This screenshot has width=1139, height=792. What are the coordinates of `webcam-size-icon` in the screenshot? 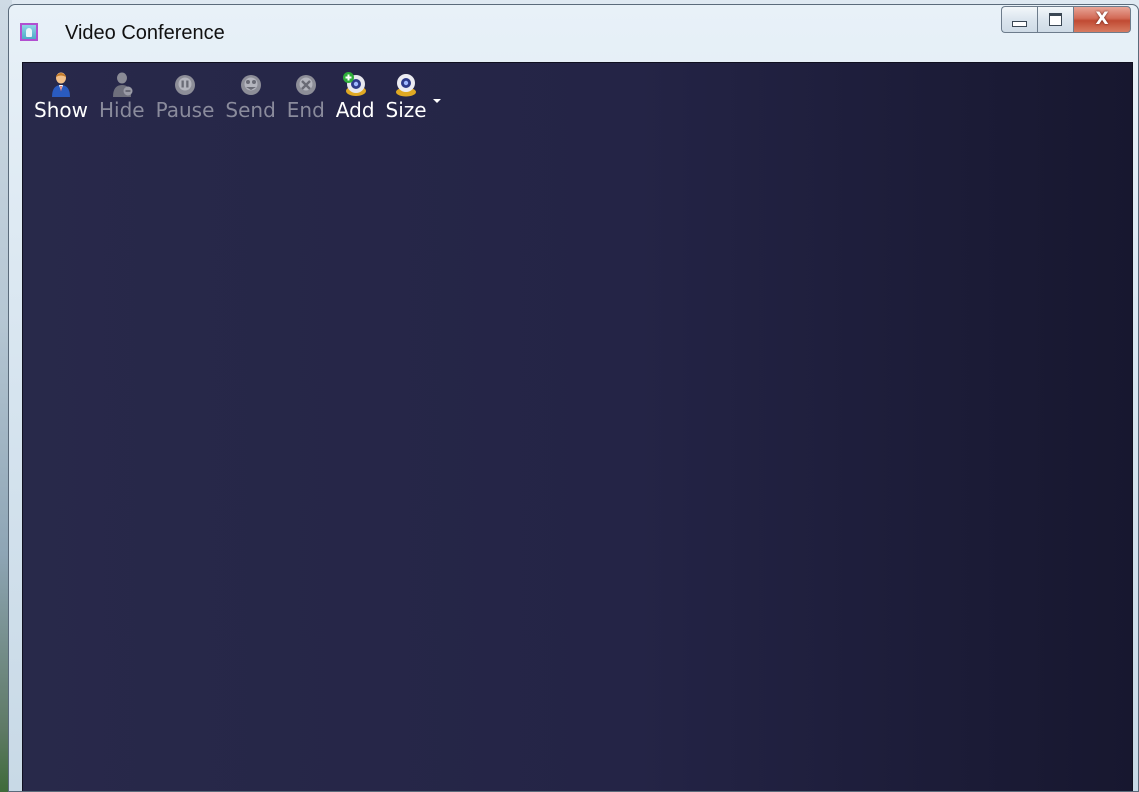 It's located at (406, 83).